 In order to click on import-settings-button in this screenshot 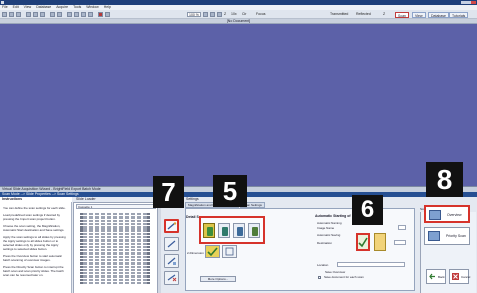, I will do `click(171, 261)`.